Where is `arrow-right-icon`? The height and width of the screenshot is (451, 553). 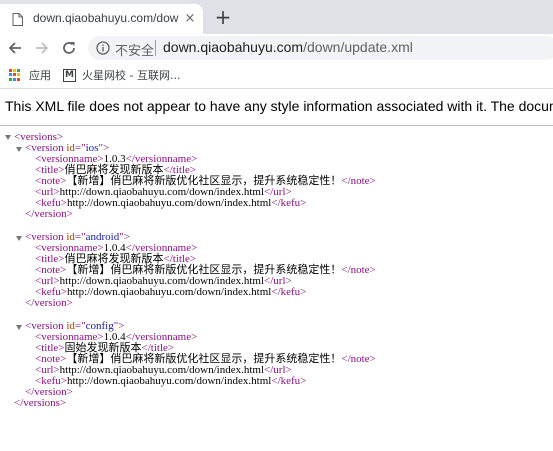 arrow-right-icon is located at coordinates (42, 48).